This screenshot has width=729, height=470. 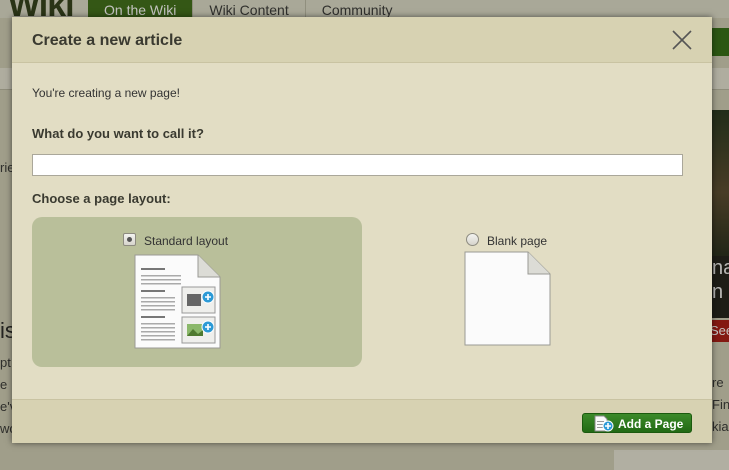 What do you see at coordinates (651, 424) in the screenshot?
I see `add-page-button-label: Add a Page` at bounding box center [651, 424].